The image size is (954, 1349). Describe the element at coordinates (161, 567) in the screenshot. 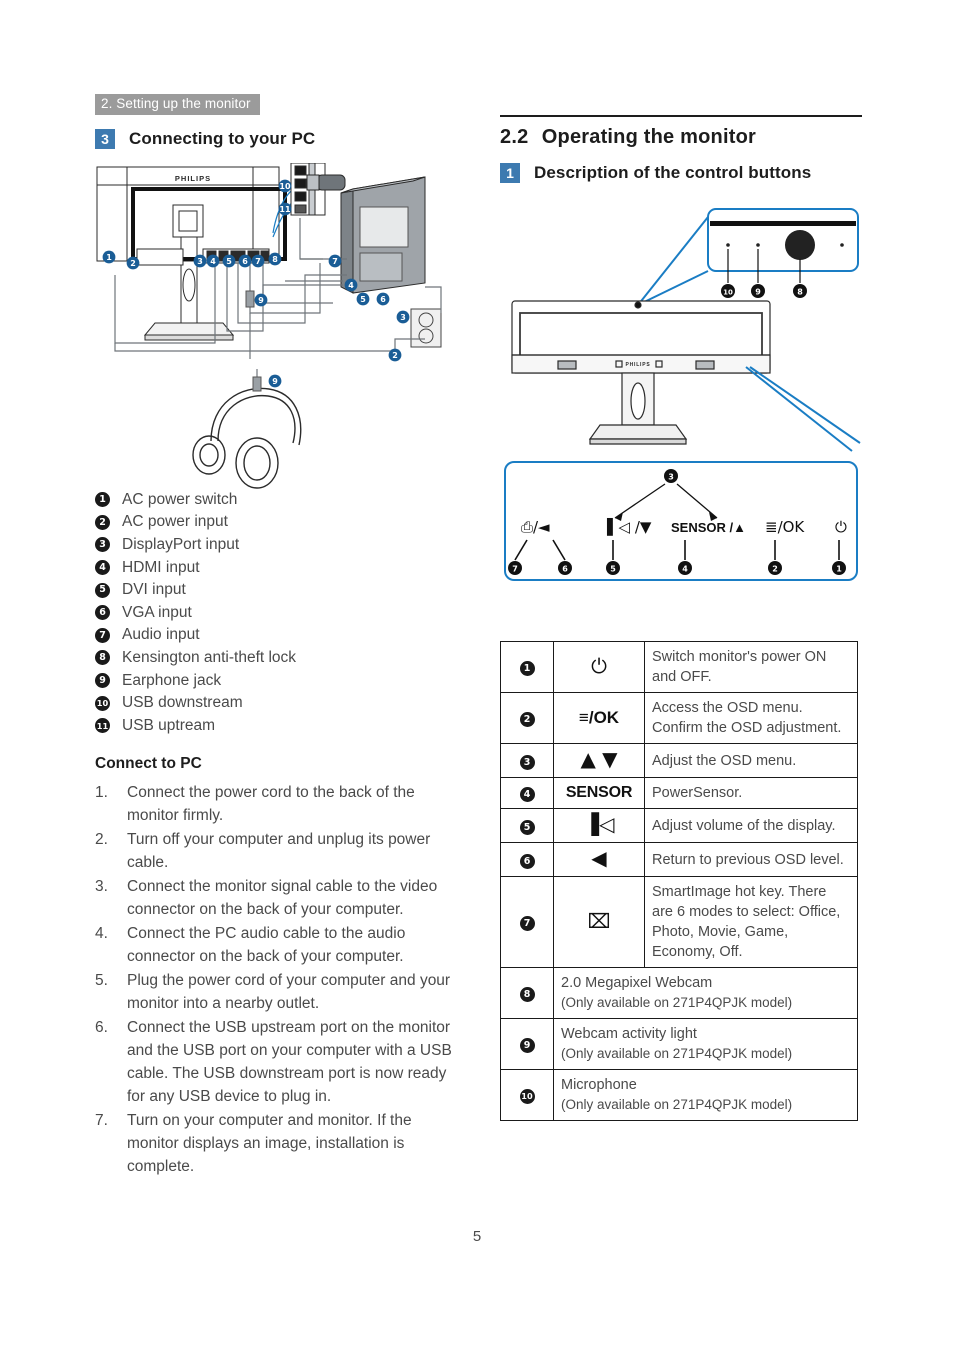

I see `port-label: HDMI input` at that location.